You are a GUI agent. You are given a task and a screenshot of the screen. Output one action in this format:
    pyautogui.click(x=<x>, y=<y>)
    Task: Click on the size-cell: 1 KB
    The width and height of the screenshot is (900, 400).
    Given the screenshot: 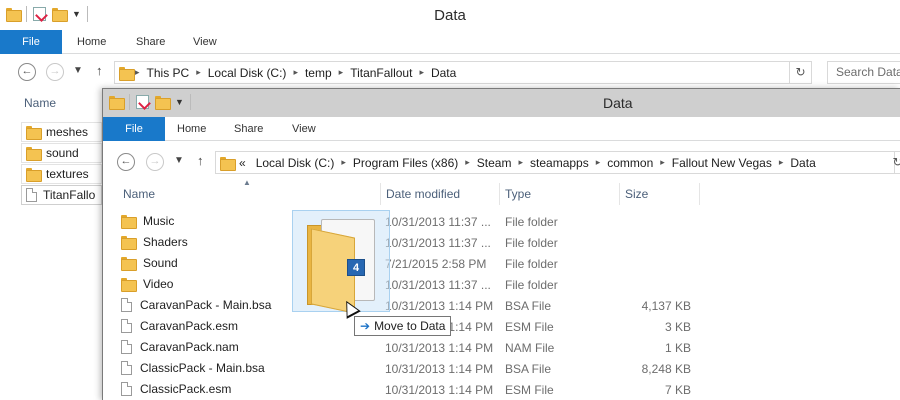 What is the action you would take?
    pyautogui.click(x=677, y=348)
    